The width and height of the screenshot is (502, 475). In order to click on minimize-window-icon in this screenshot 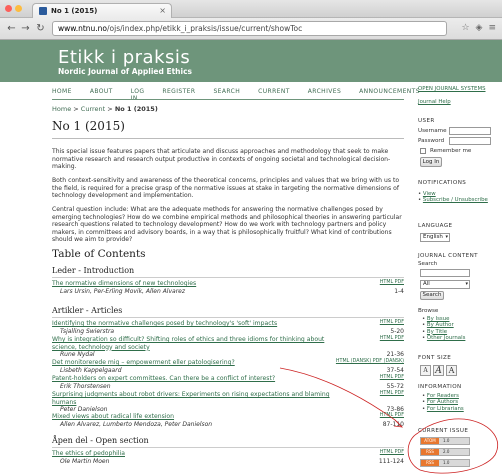, I will do `click(18, 8)`.